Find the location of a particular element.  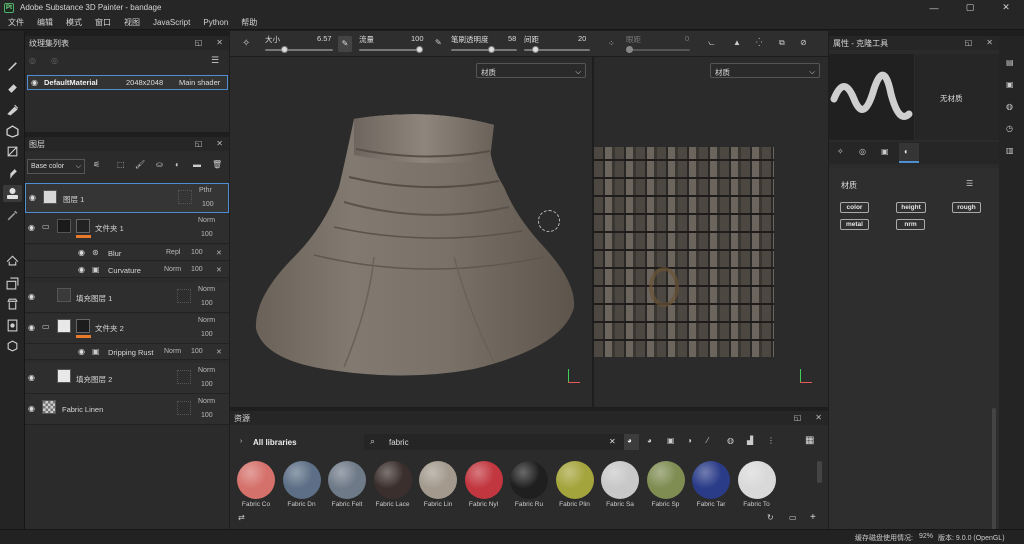

menu-file: 文件 is located at coordinates (14, 22).